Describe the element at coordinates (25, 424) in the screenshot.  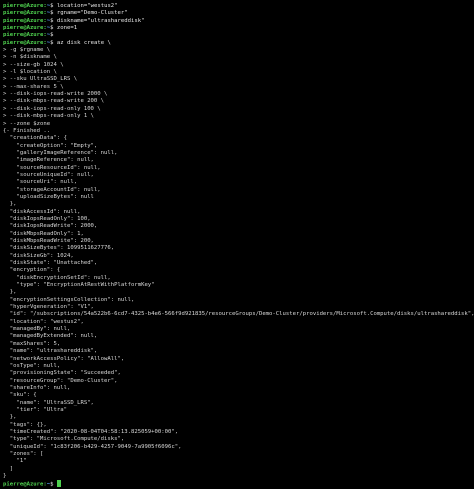
I see `output-line: "tags": {},` at that location.